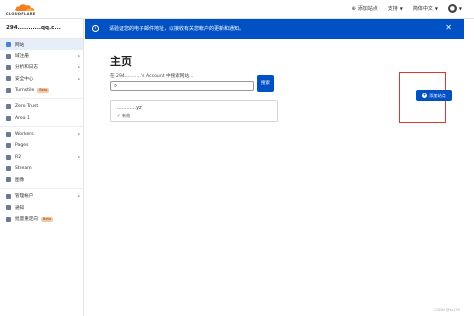  I want to click on area-1-icon, so click(8, 118).